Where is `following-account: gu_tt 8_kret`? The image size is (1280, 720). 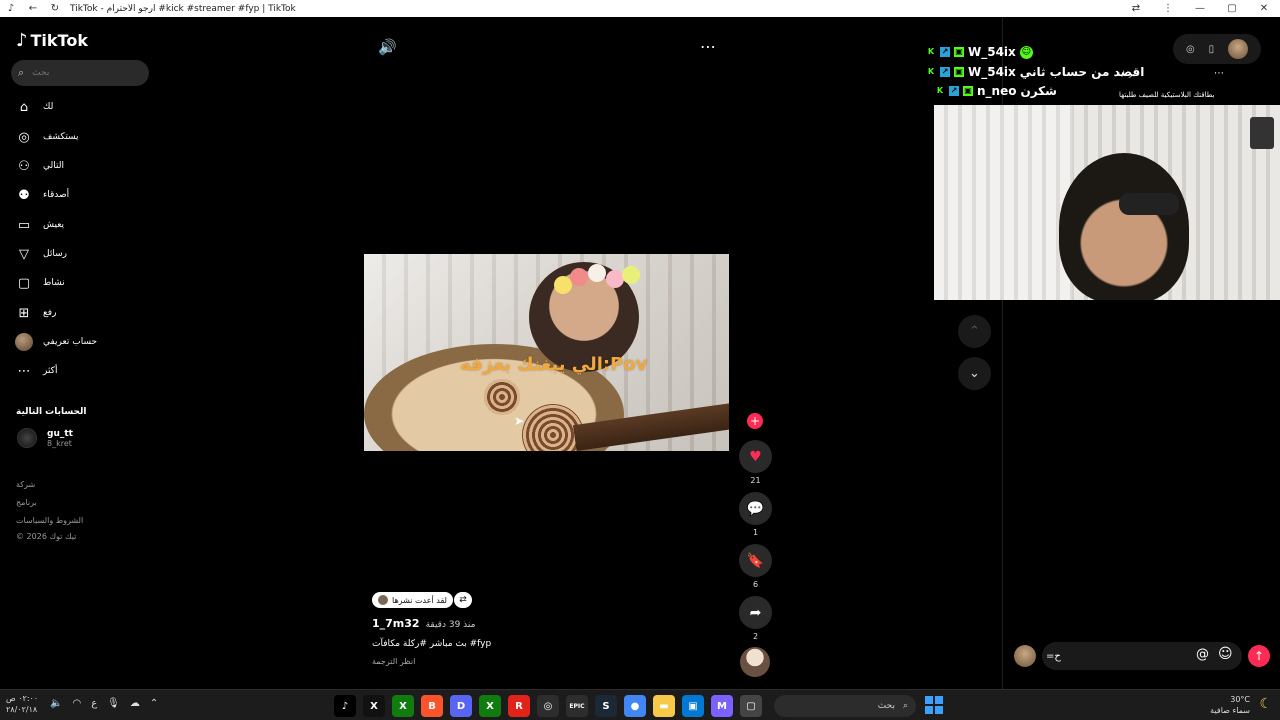
following-account: gu_tt 8_kret is located at coordinates (45, 438).